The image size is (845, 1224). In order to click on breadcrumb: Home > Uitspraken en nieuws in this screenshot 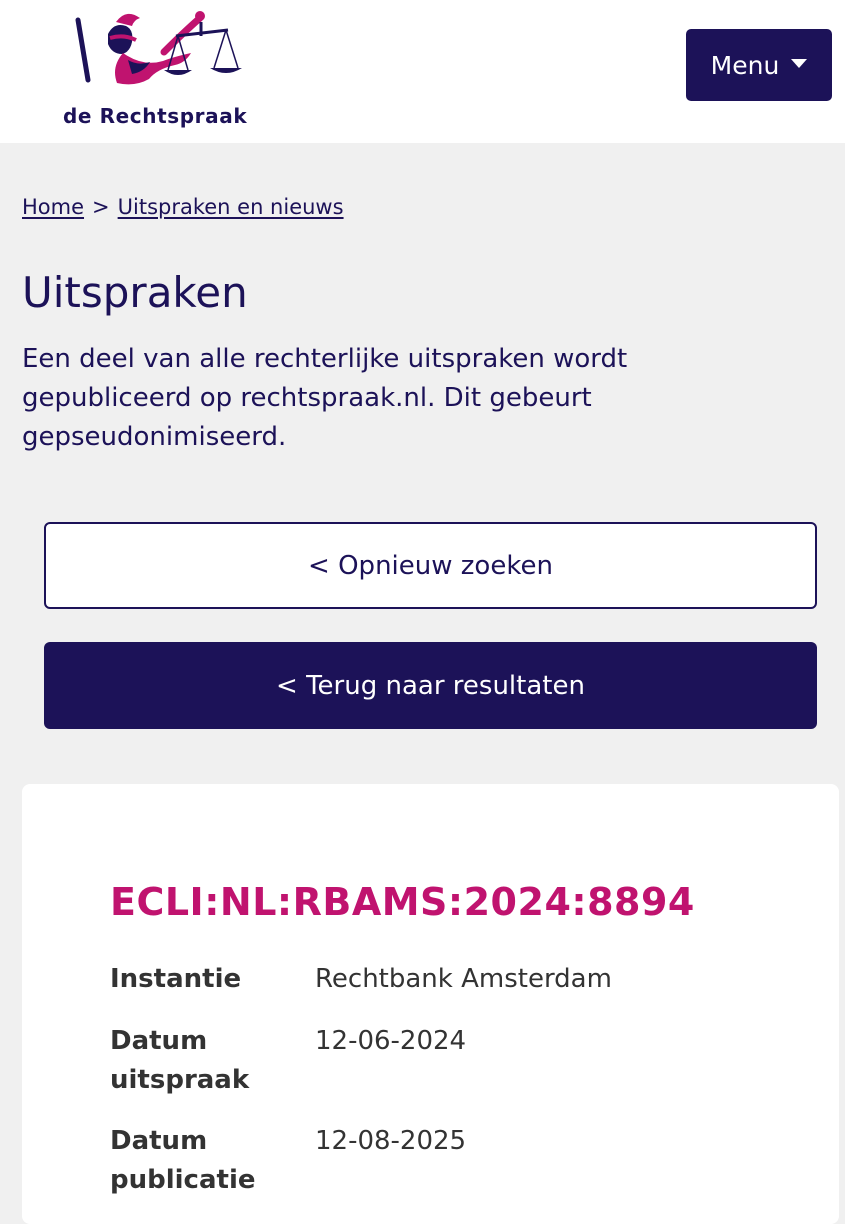, I will do `click(183, 207)`.